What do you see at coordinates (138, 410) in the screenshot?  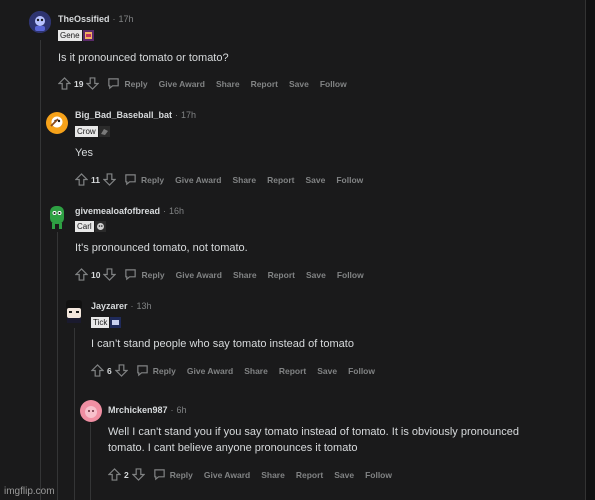 I see `username: Mrchicken987` at bounding box center [138, 410].